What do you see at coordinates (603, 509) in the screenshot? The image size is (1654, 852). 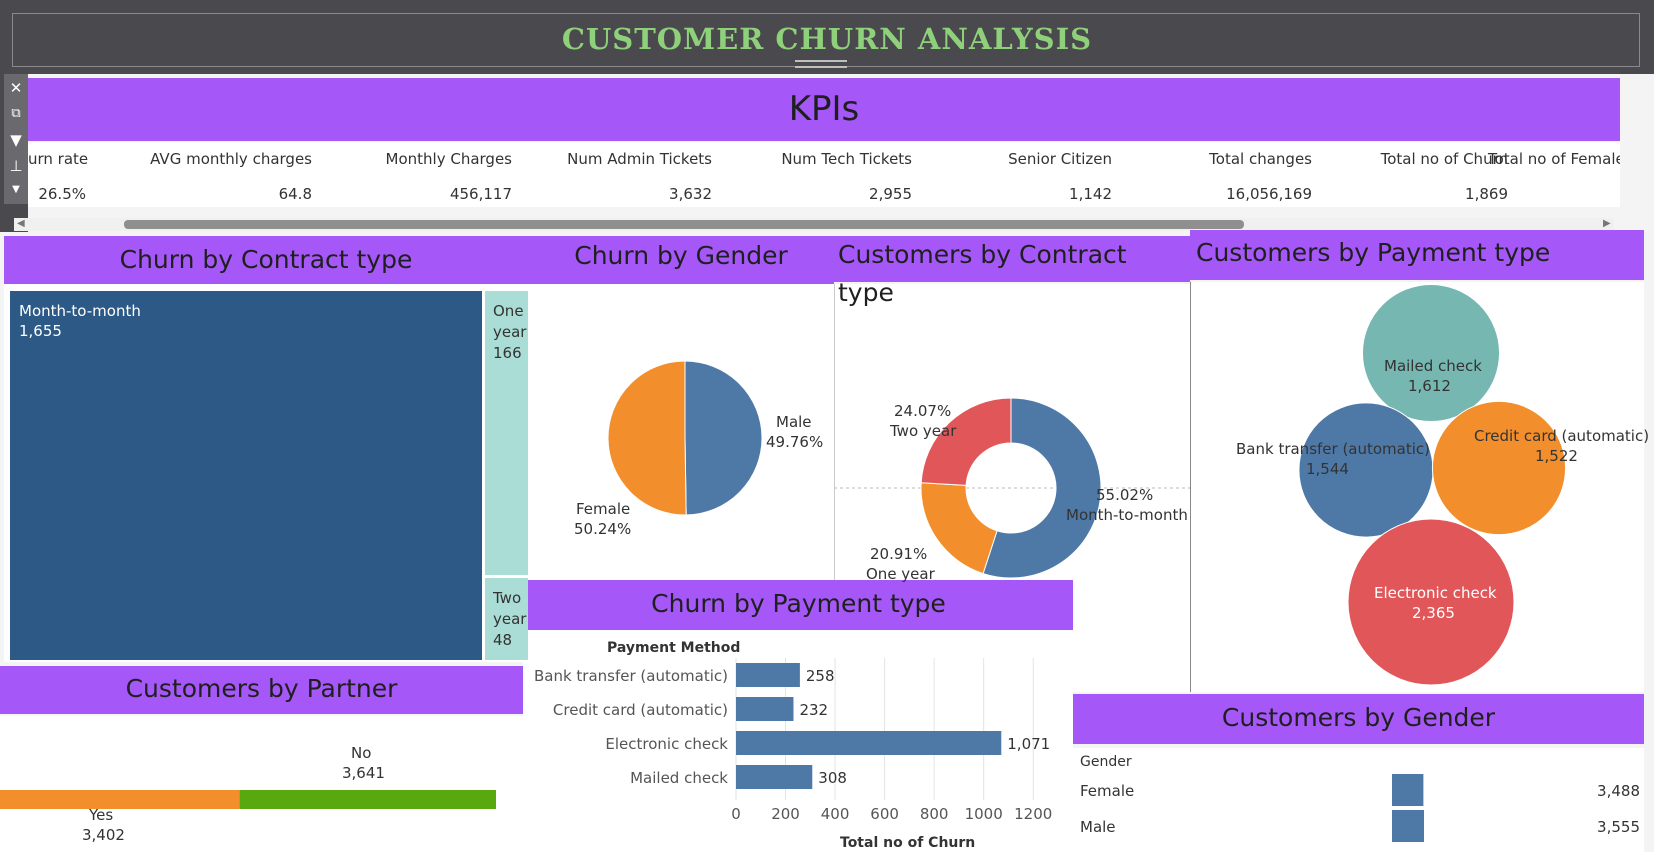 I see `pie-label: Female` at bounding box center [603, 509].